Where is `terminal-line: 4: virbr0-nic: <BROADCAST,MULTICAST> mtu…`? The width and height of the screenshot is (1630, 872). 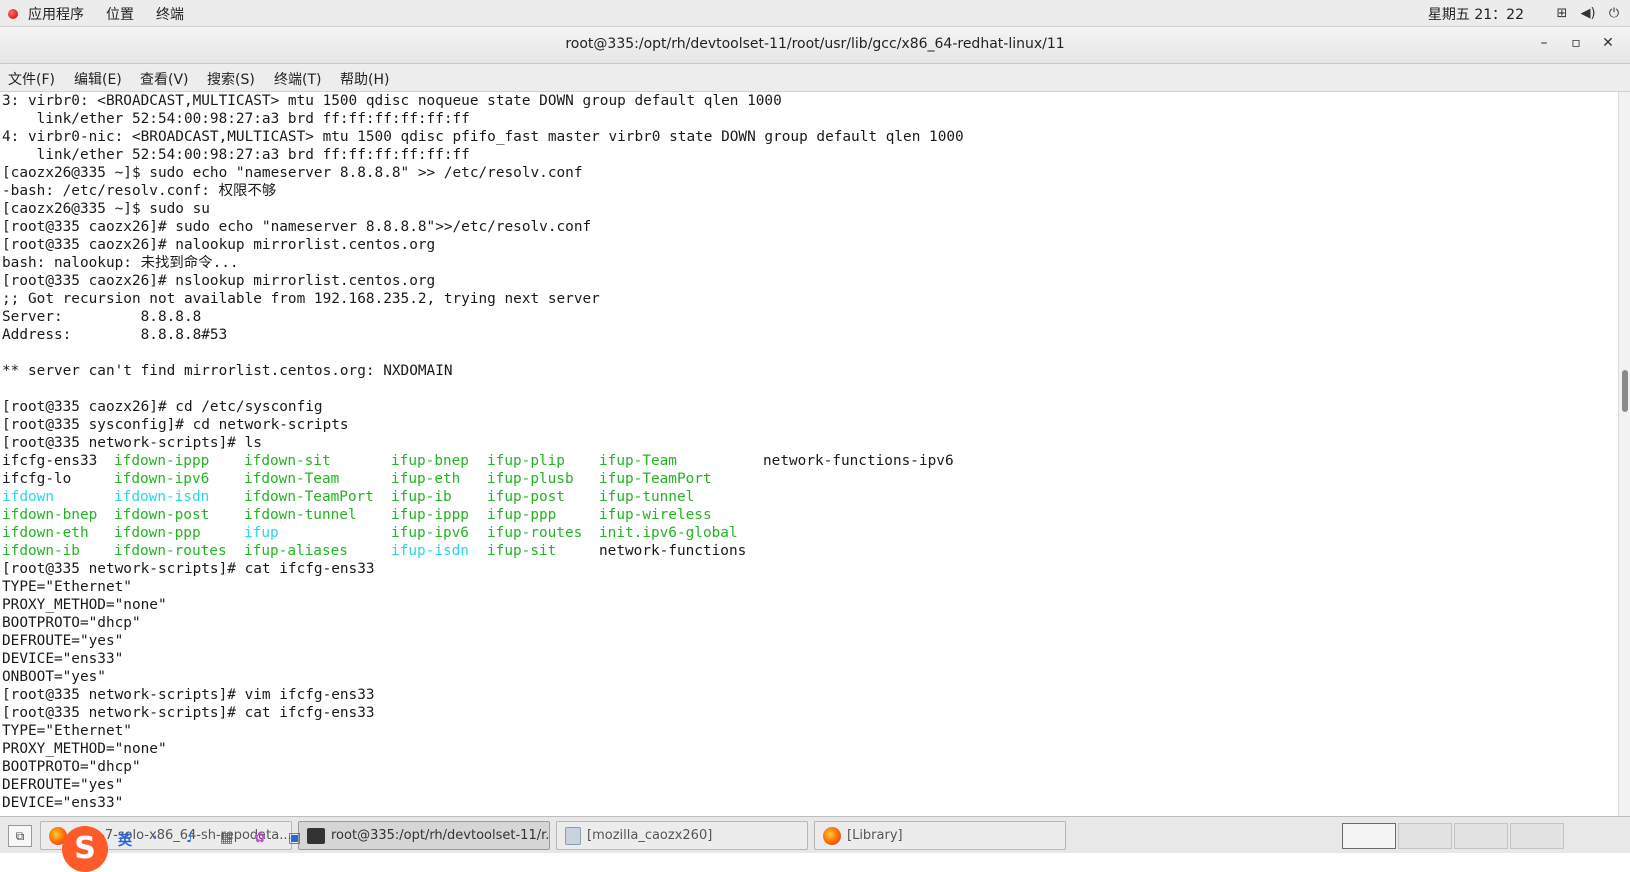
terminal-line: 4: virbr0-nic: <BROADCAST,MULTICAST> mtu… is located at coordinates (483, 137).